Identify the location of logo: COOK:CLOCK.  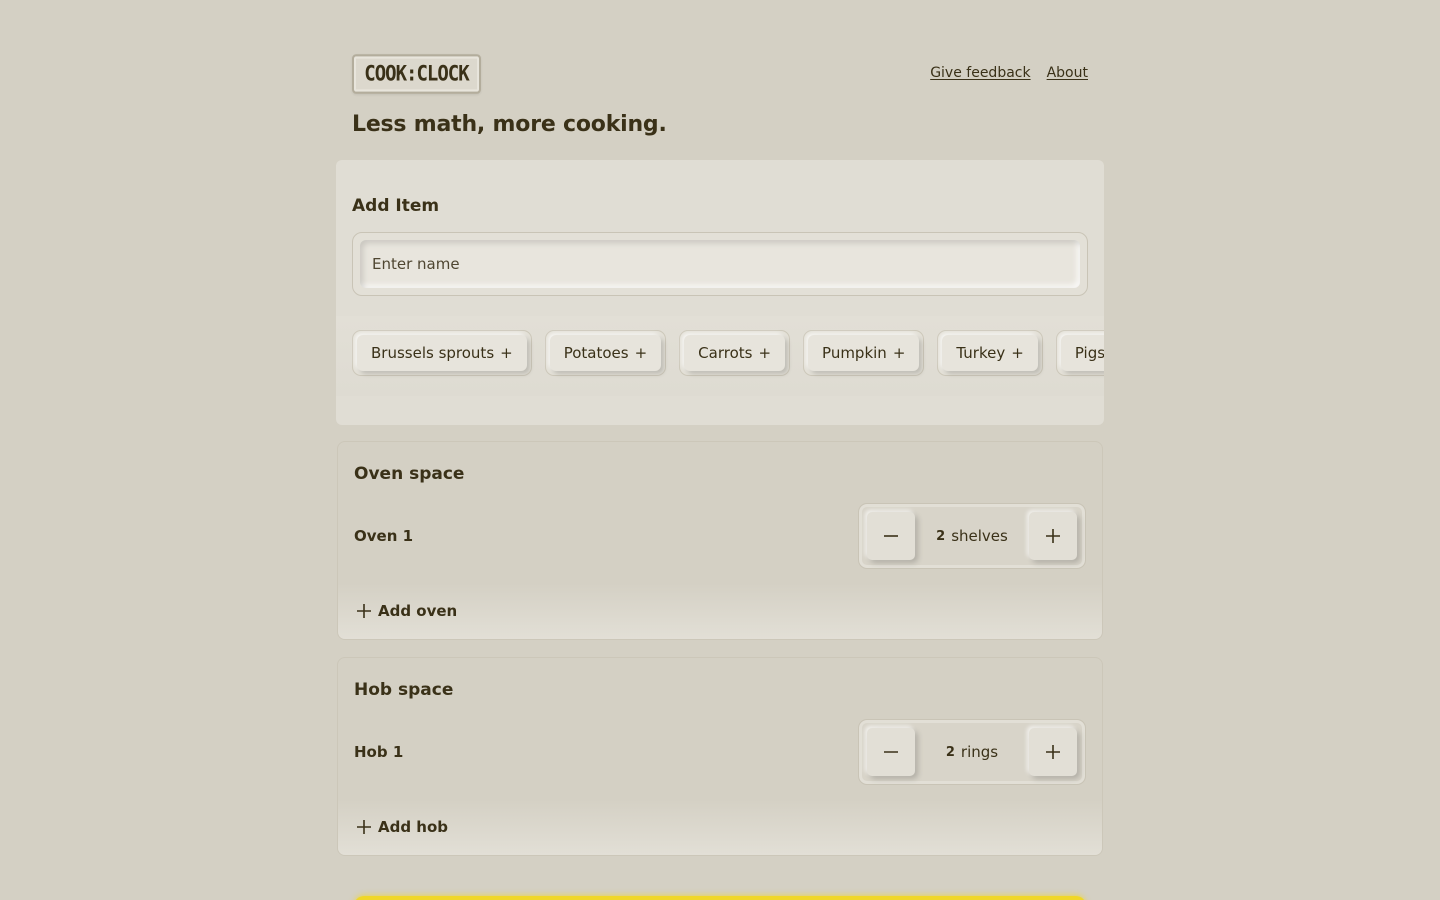
(416, 74).